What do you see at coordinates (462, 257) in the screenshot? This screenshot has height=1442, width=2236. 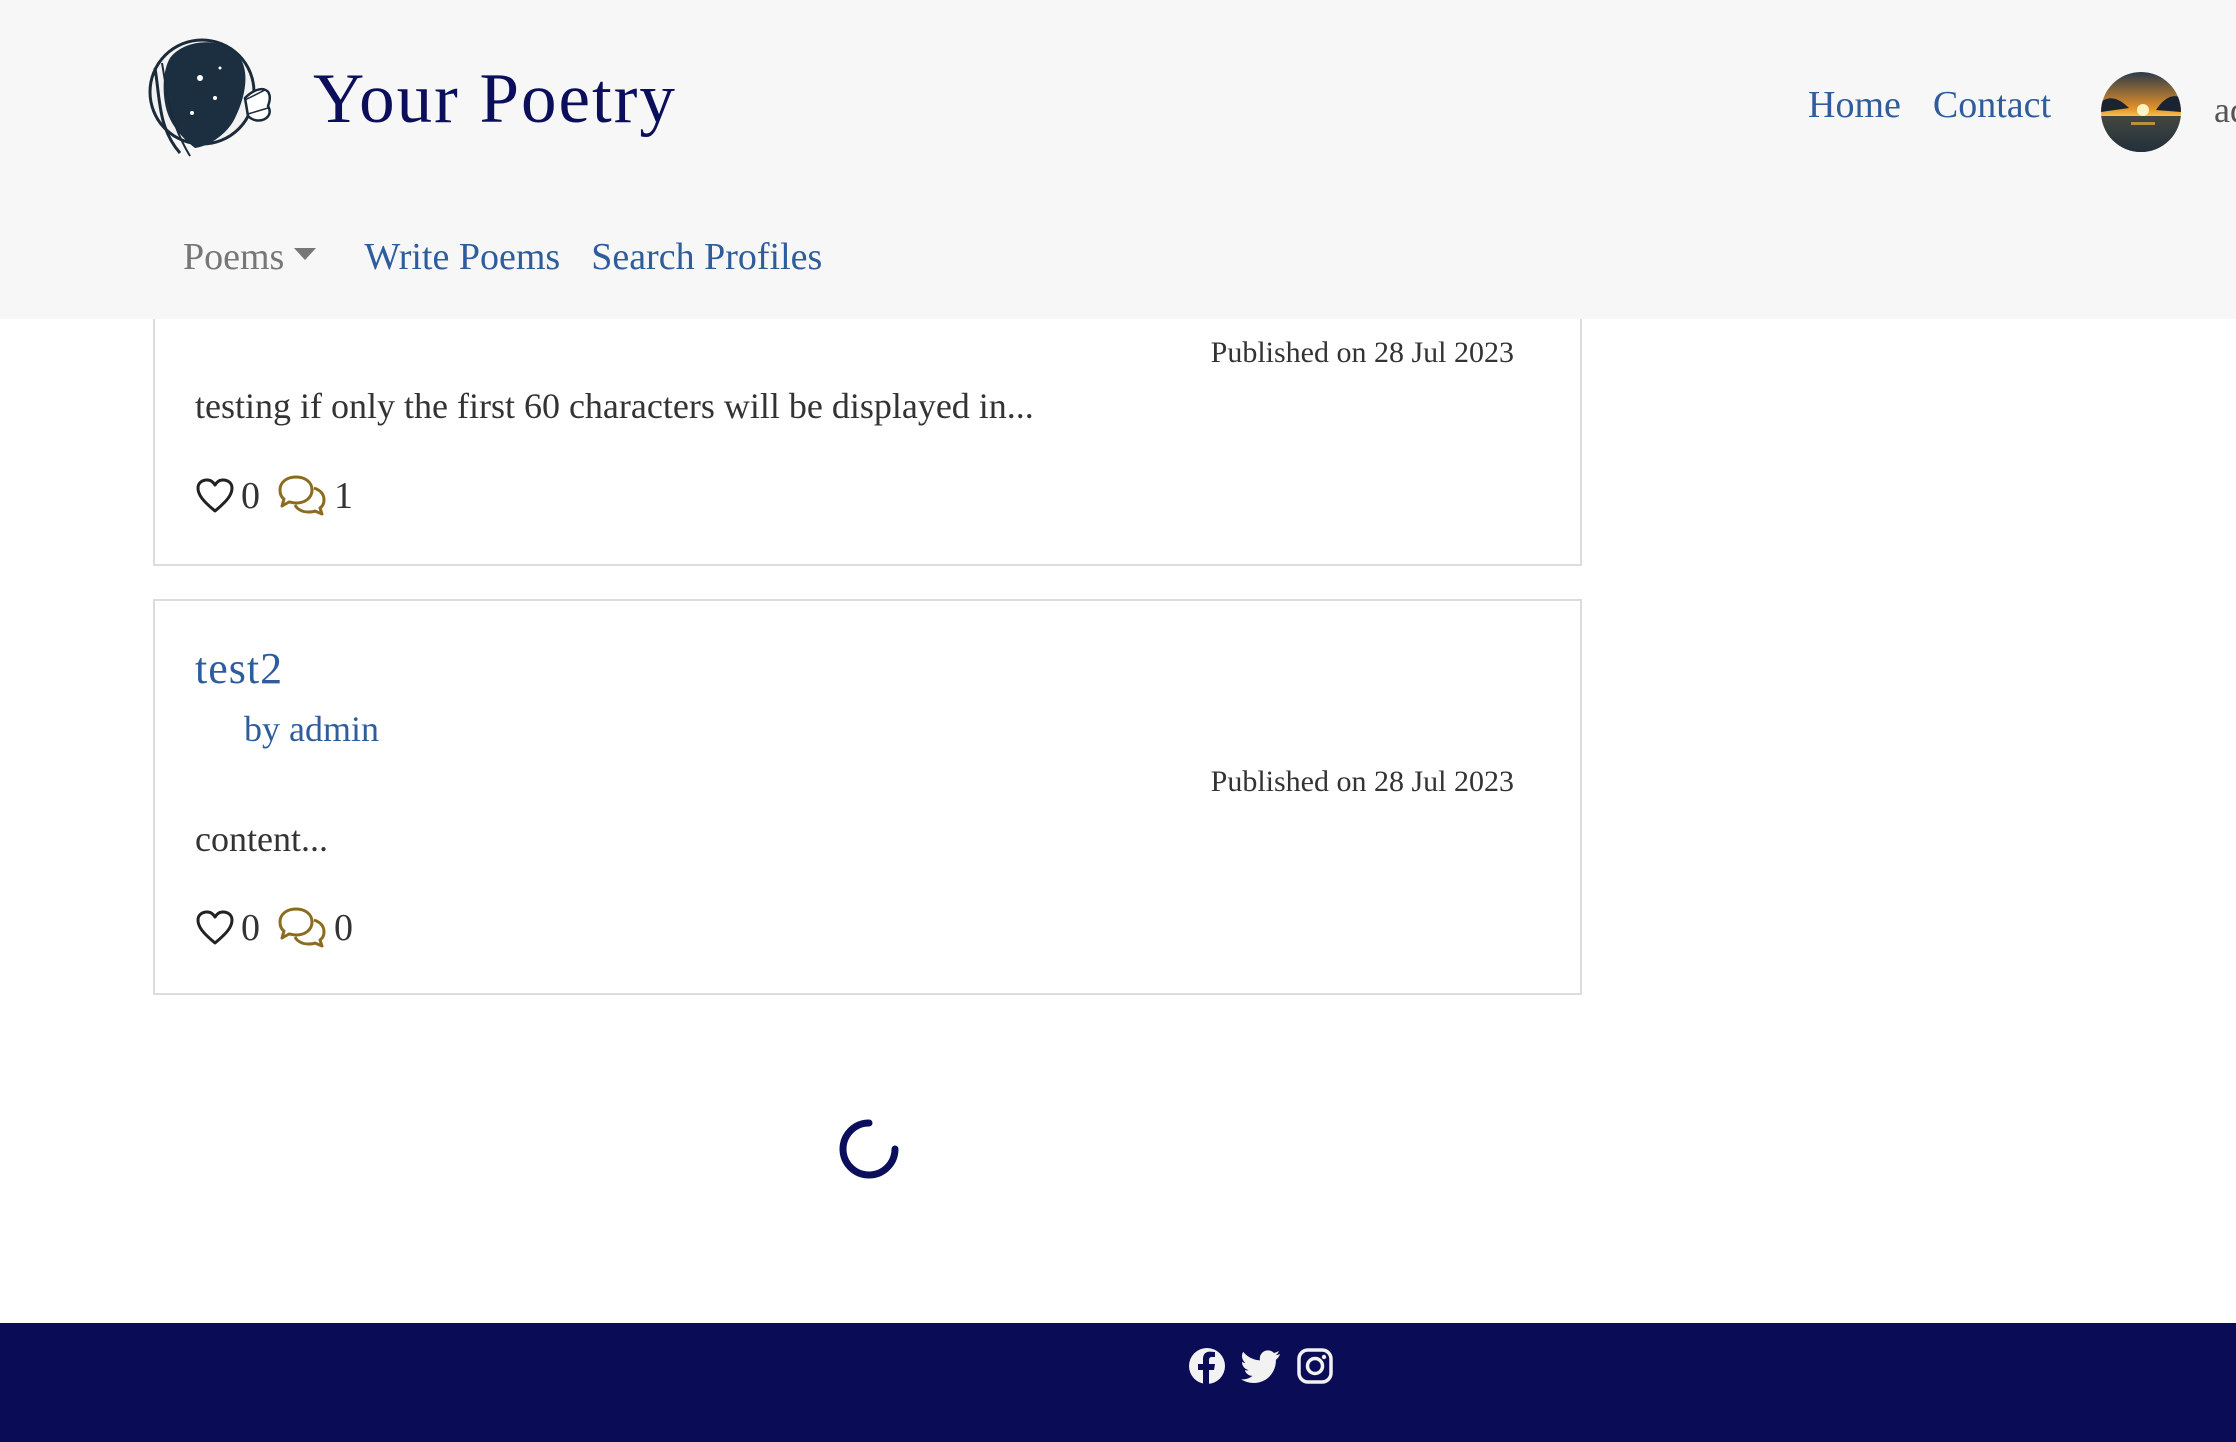 I see `write-poems-link: Write Poems` at bounding box center [462, 257].